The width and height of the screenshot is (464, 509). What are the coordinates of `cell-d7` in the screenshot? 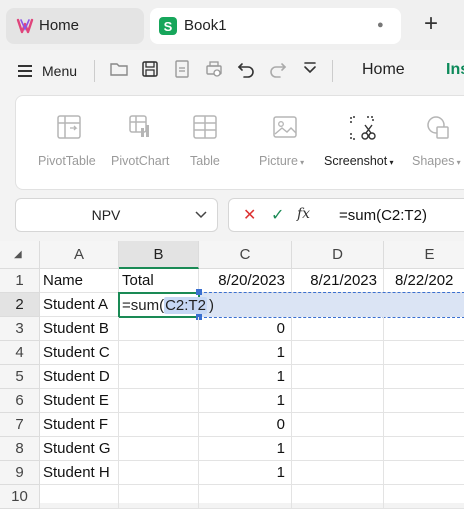 It's located at (338, 425).